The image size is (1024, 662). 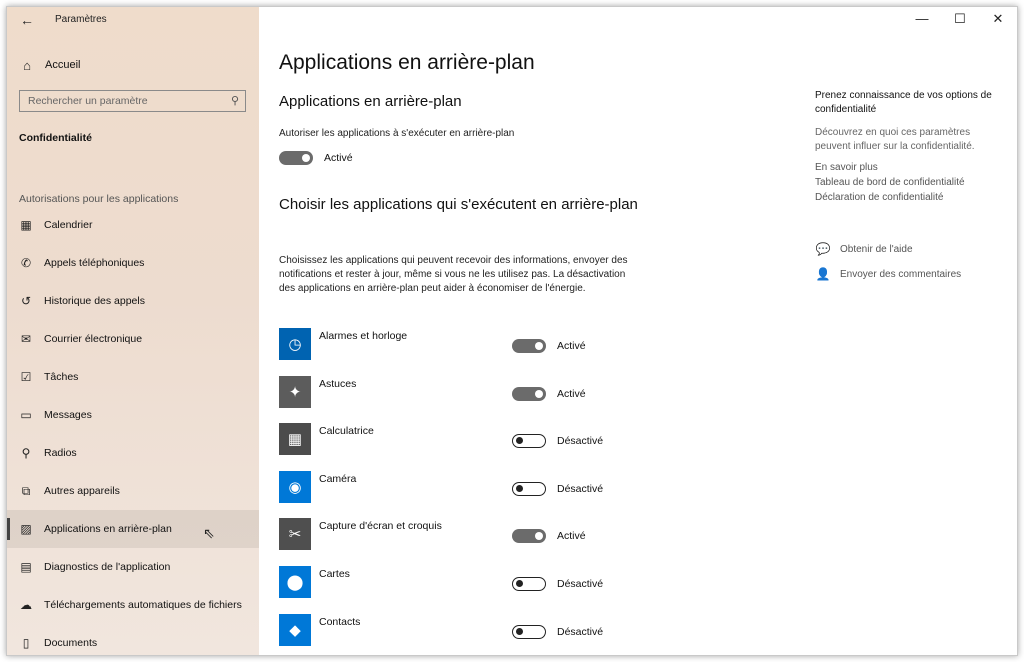 I want to click on app-name: Alarmes et horloge, so click(x=363, y=336).